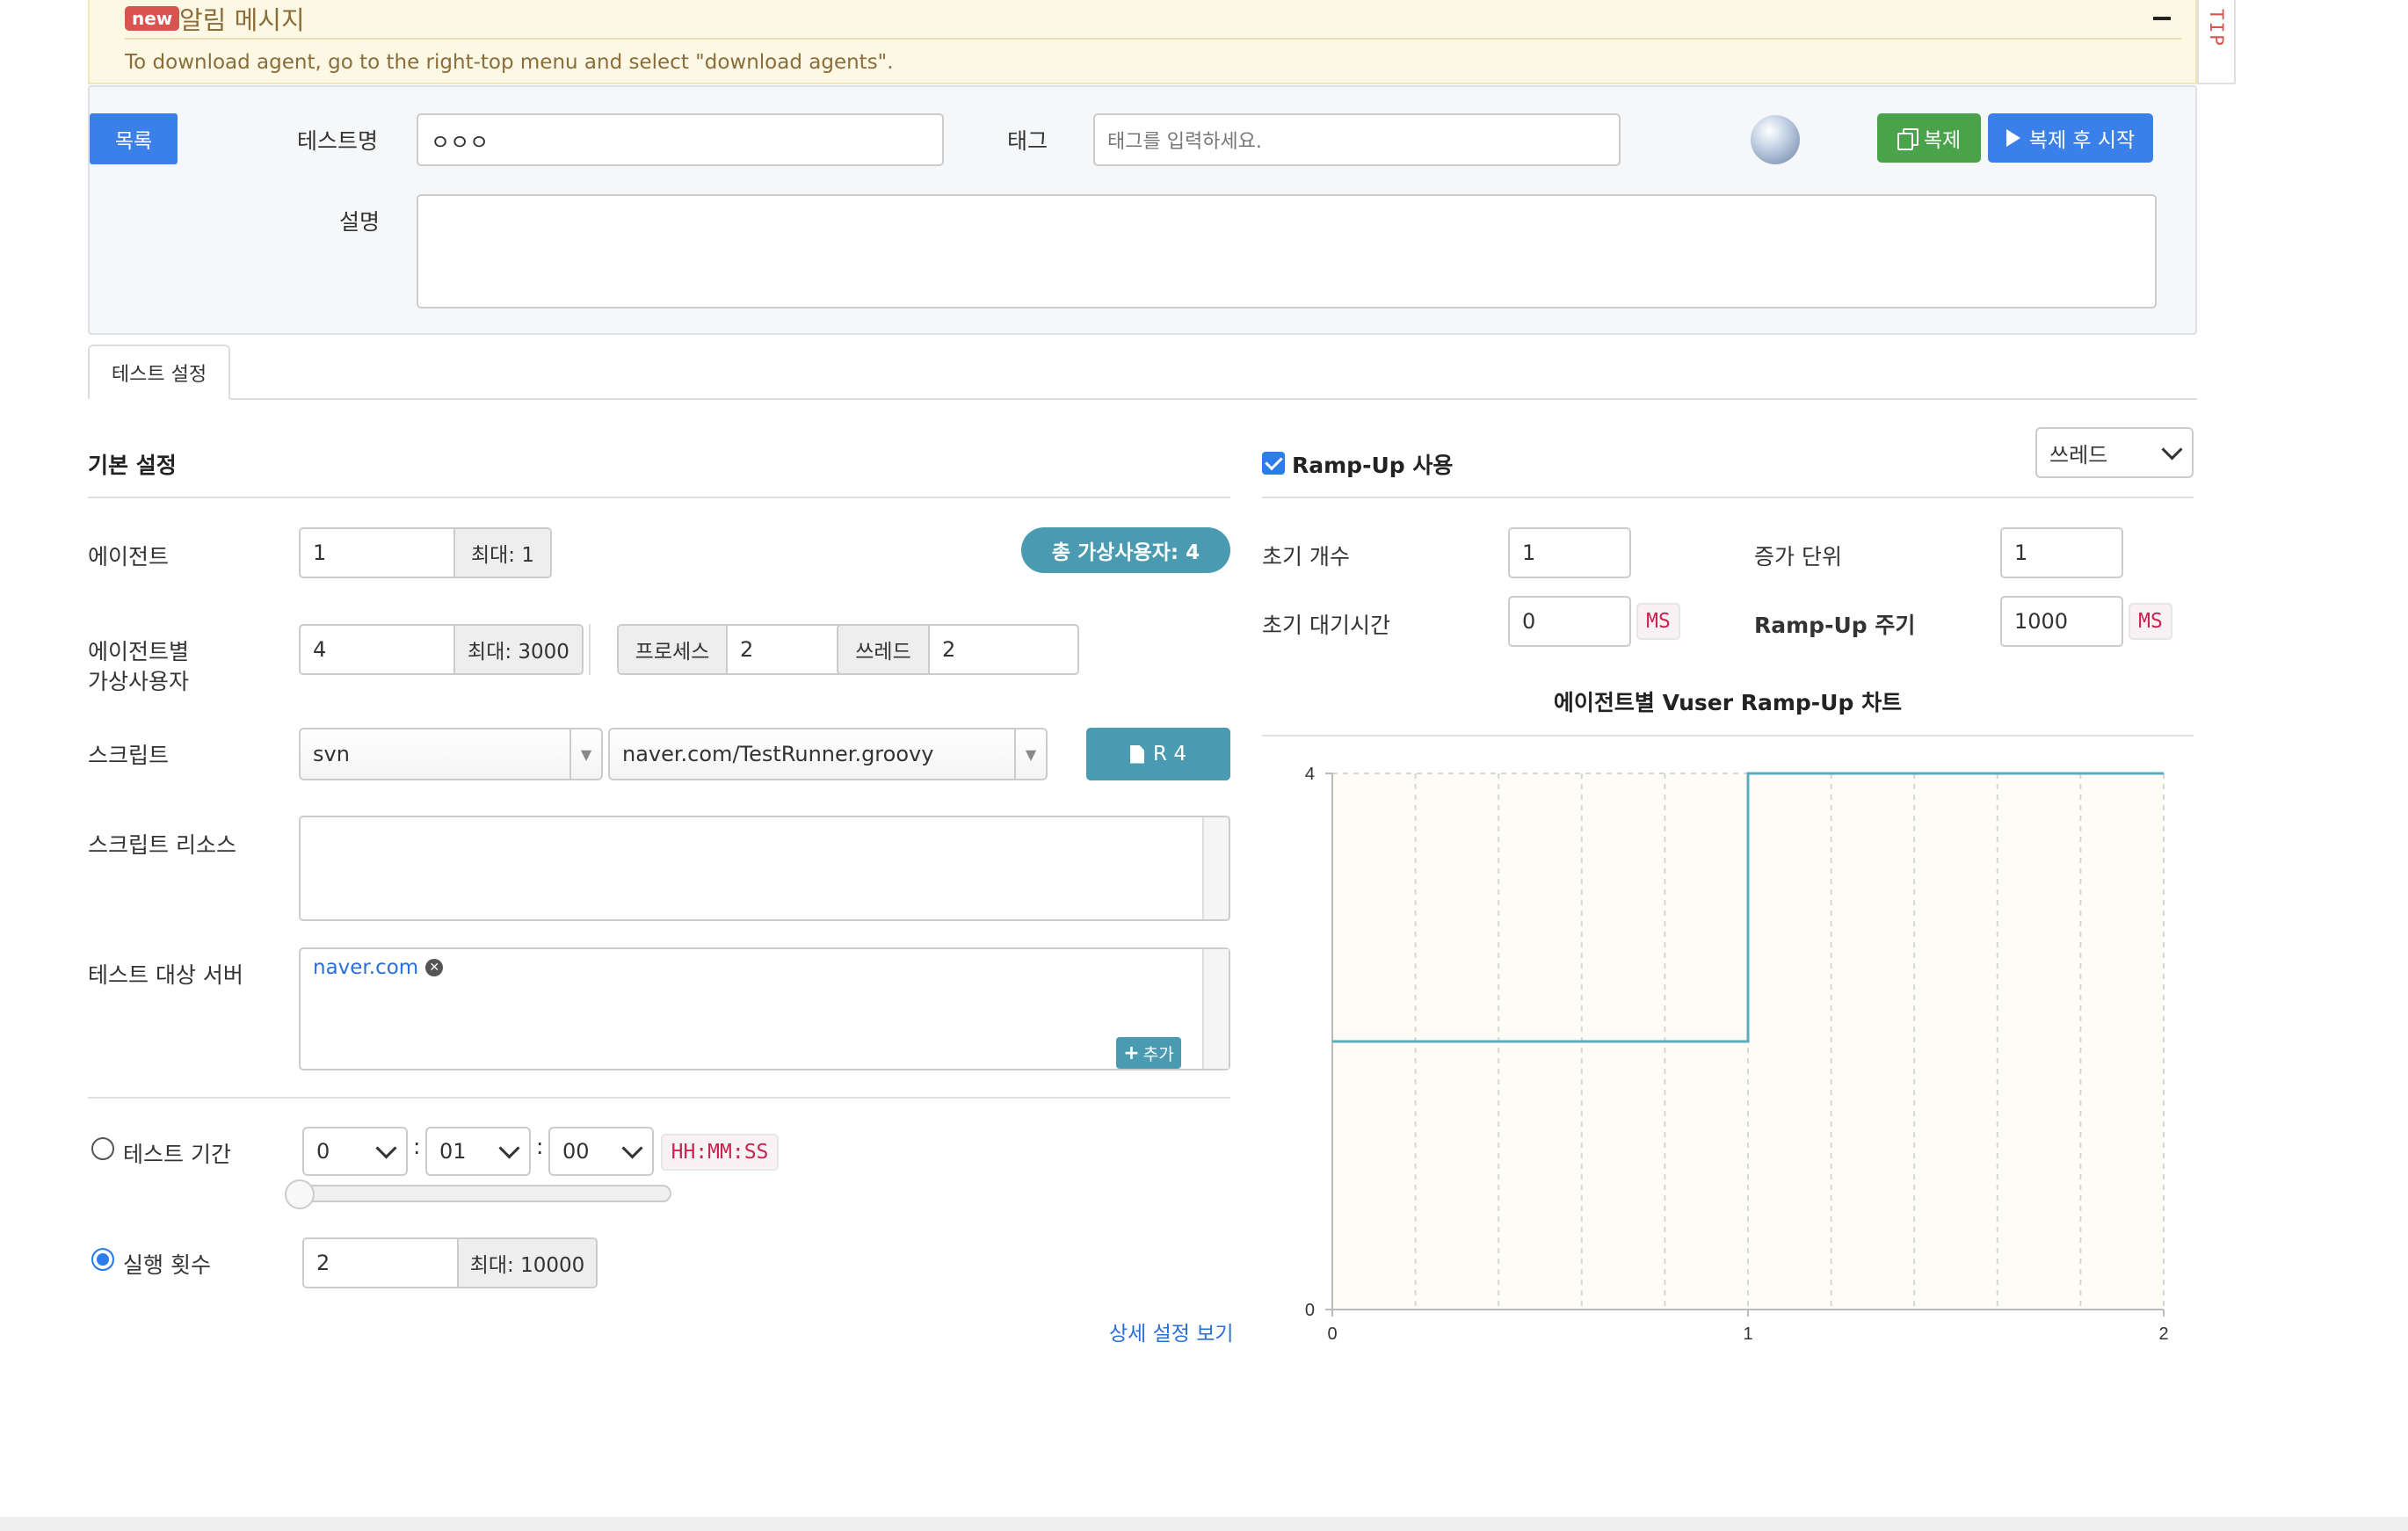  What do you see at coordinates (1569, 552) in the screenshot?
I see `initial-count-input: 1` at bounding box center [1569, 552].